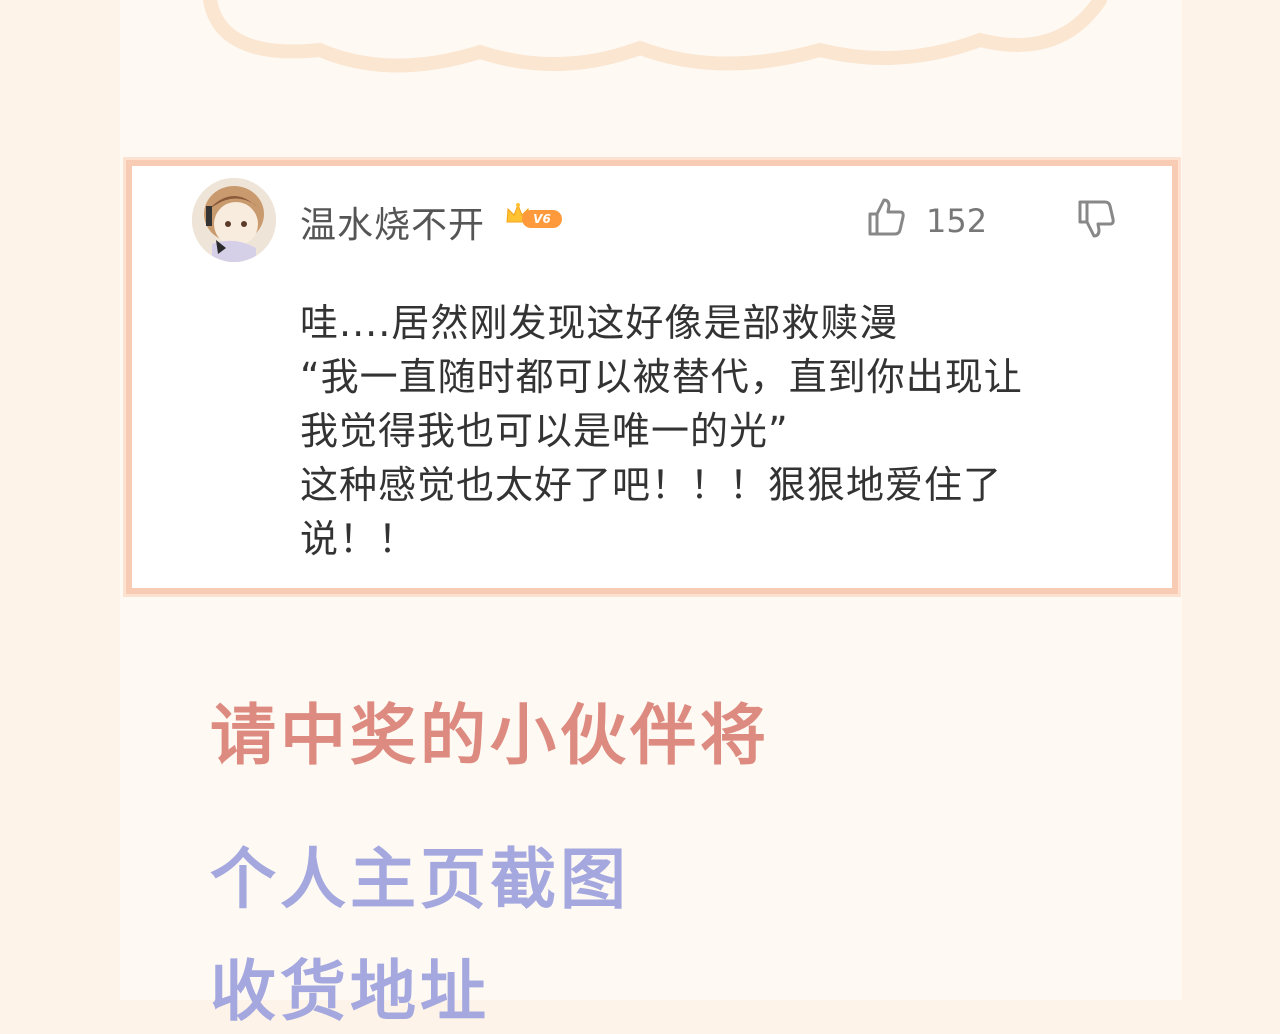  I want to click on thumbs-up-icon, so click(887, 217).